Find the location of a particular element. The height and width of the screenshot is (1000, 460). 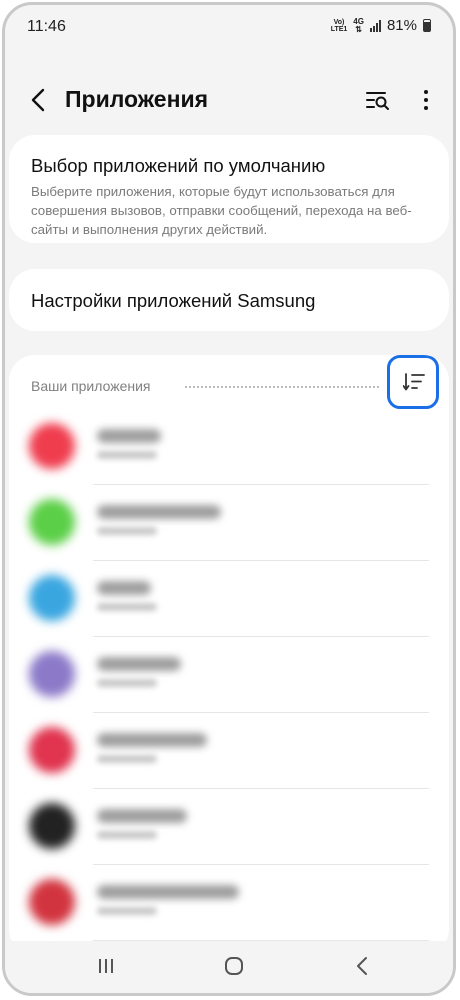

section-divider is located at coordinates (282, 387).